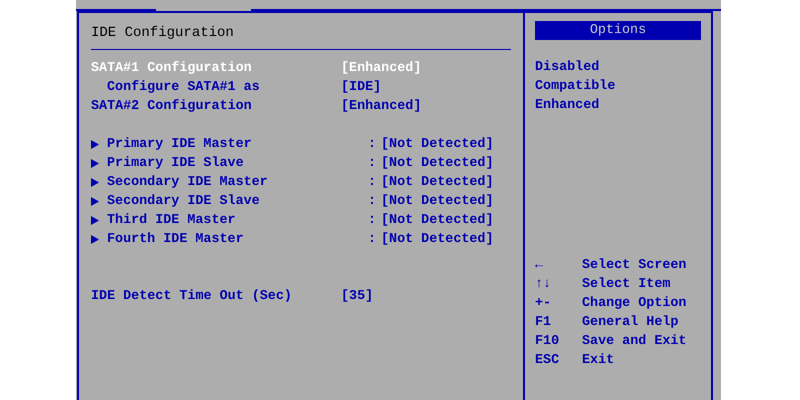 The width and height of the screenshot is (800, 400). I want to click on help-action: Exit, so click(598, 361).